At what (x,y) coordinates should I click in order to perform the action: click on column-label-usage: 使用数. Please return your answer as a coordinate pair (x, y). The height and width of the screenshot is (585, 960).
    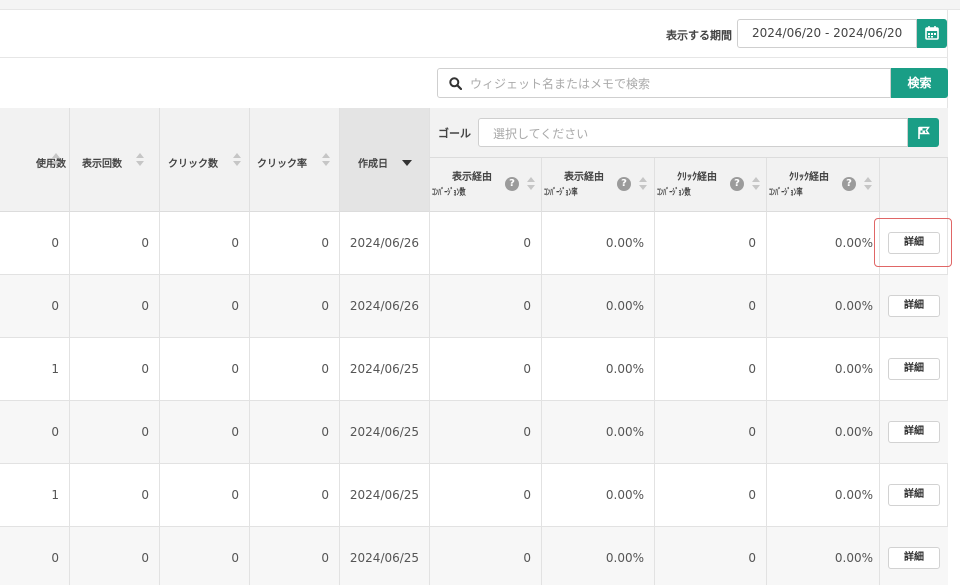
    Looking at the image, I should click on (51, 164).